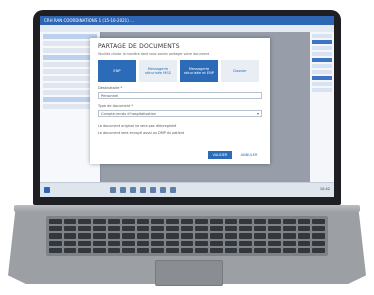  I want to click on recipient-value: Personnel, so click(110, 96).